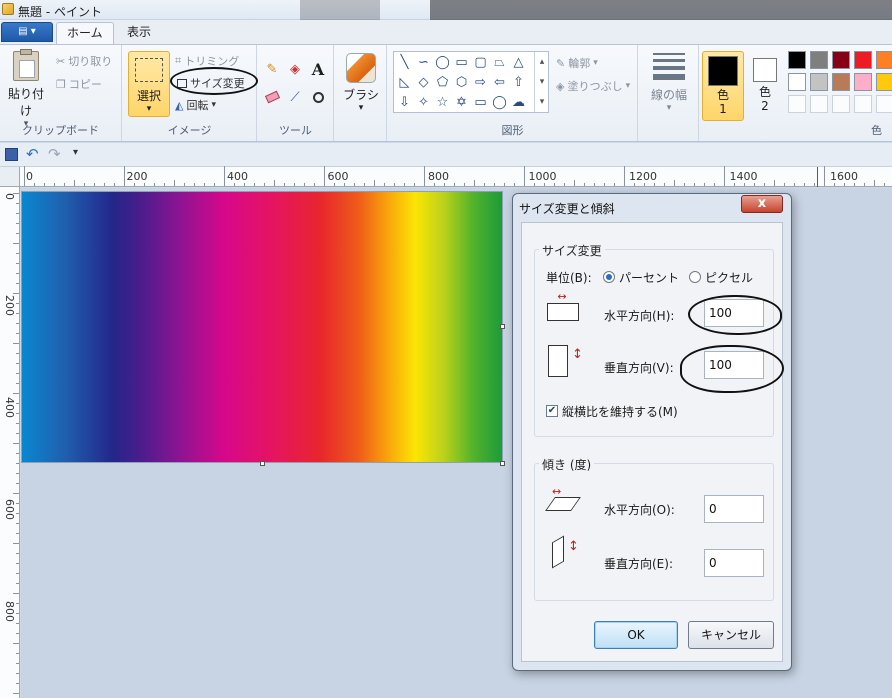 The width and height of the screenshot is (892, 698). I want to click on resize-handle-bottom, so click(262, 463).